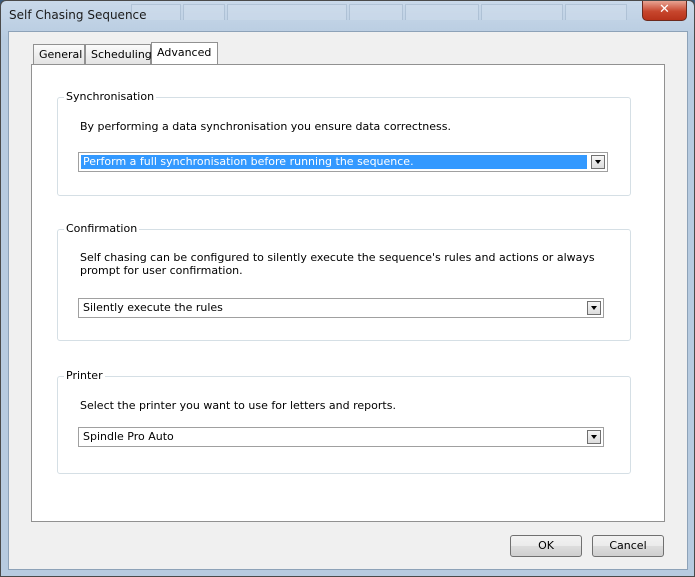 This screenshot has width=695, height=577. I want to click on tab-general: General, so click(59, 54).